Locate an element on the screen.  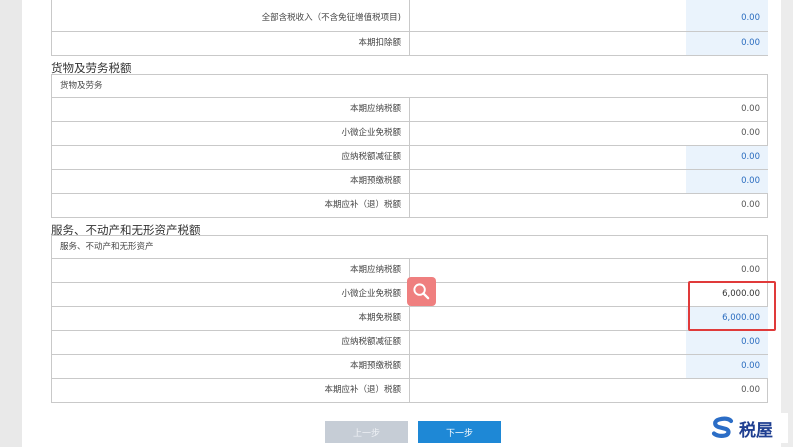
goods-payable-value: 0.00 is located at coordinates (750, 109).